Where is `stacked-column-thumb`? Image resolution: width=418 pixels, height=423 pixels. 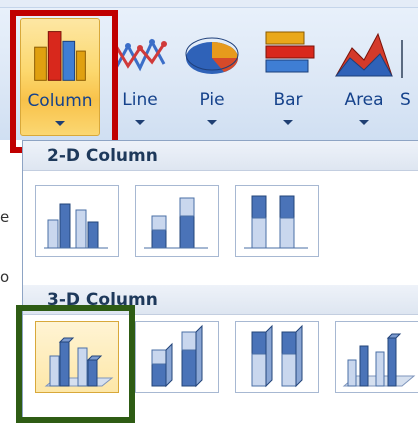
stacked-column-thumb is located at coordinates (177, 221).